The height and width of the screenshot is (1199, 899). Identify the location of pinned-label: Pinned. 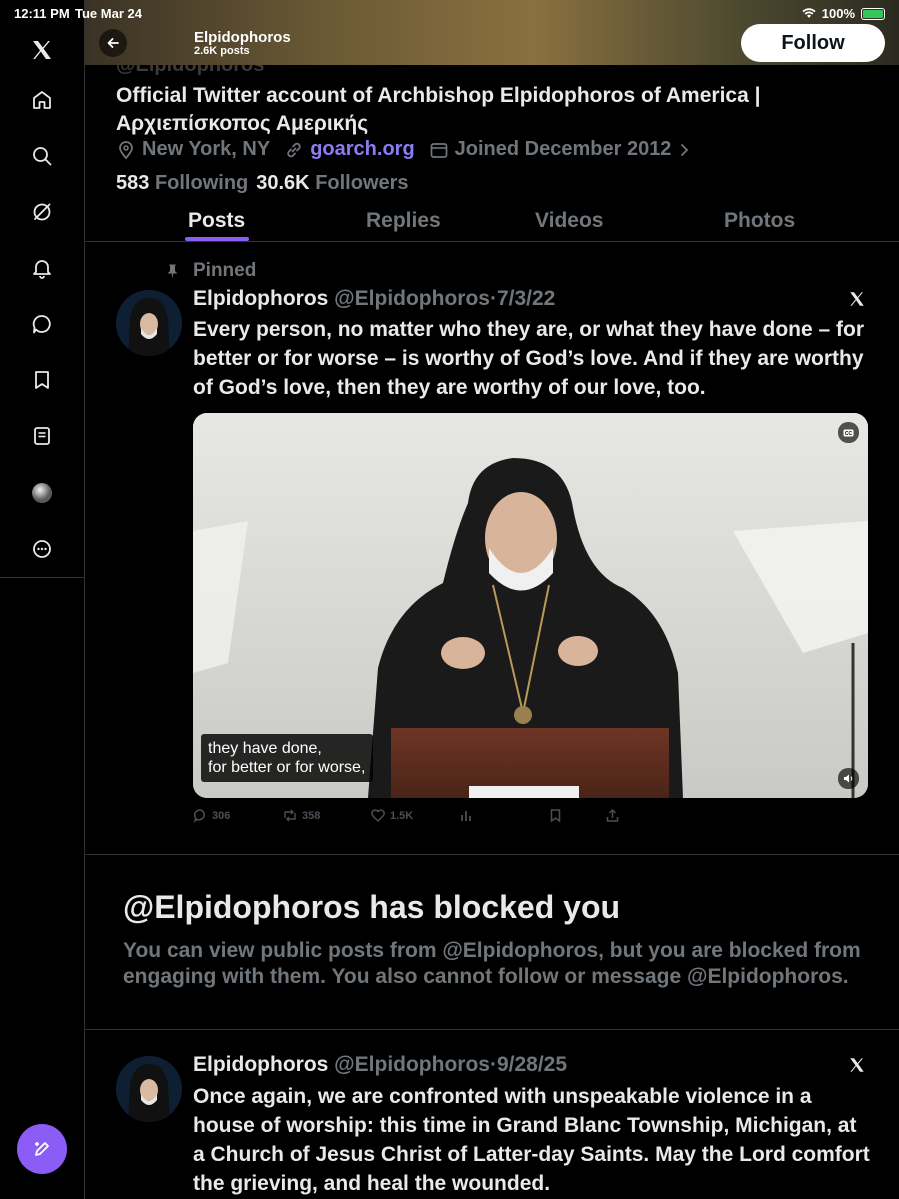
(225, 270).